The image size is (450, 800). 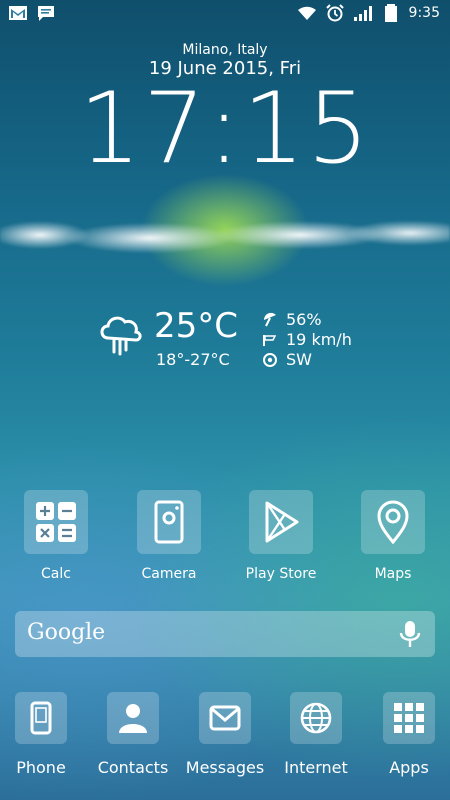 I want to click on wind-icon, so click(x=270, y=340).